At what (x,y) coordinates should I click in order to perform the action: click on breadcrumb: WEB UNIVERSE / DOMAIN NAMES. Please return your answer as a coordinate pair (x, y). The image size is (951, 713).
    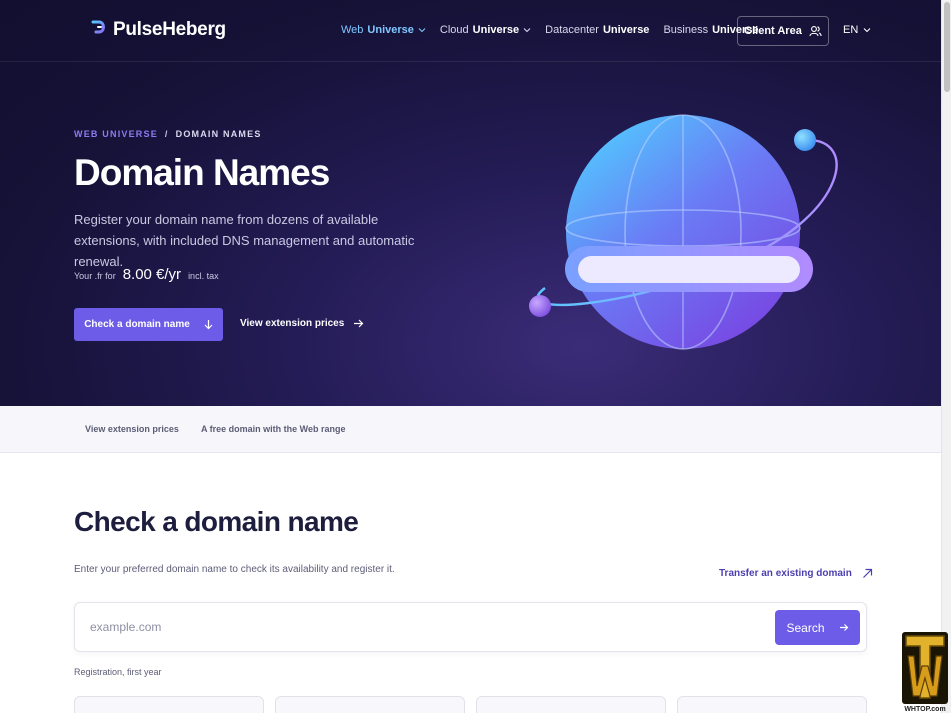
    Looking at the image, I should click on (168, 134).